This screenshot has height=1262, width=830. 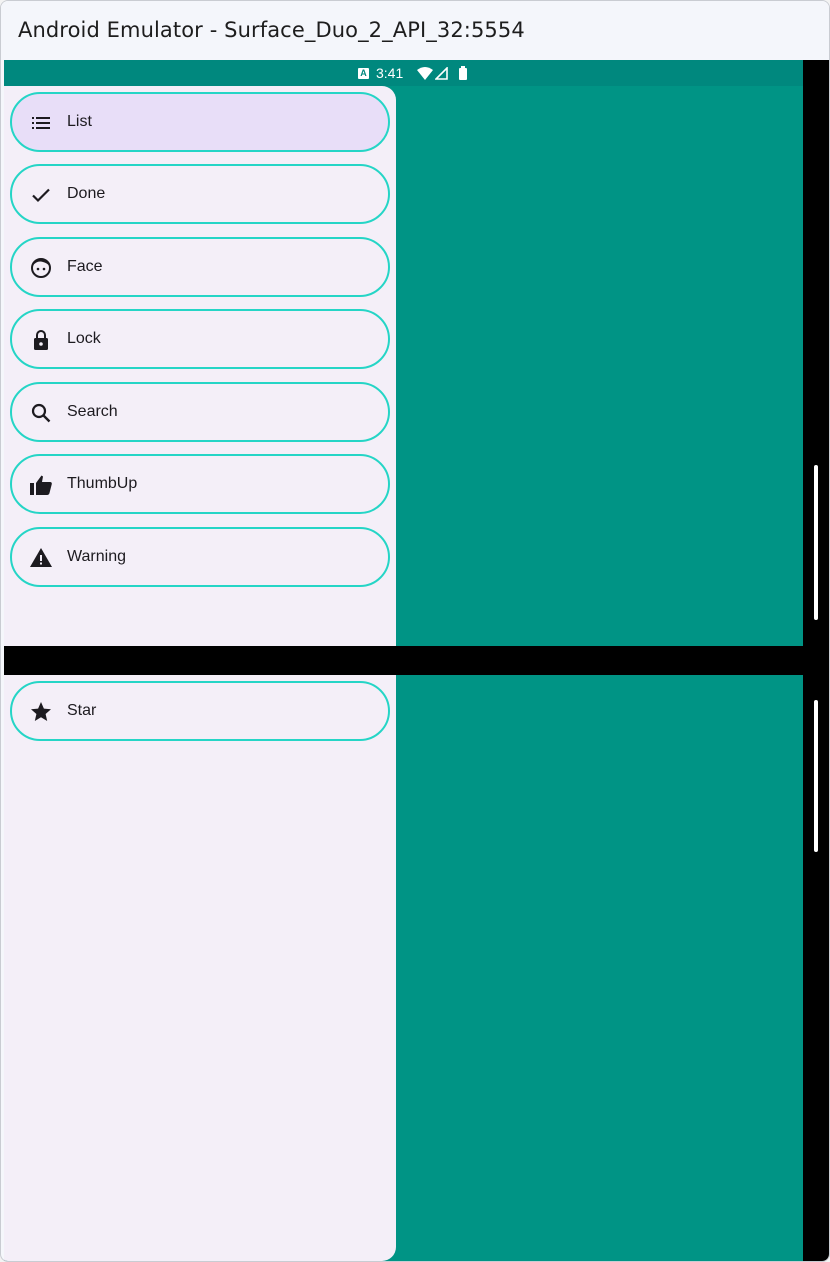 I want to click on signal-icon, so click(x=442, y=73).